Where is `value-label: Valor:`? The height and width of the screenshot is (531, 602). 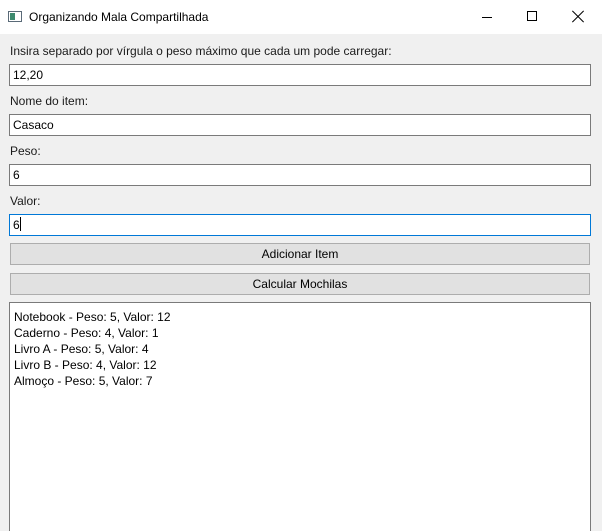 value-label: Valor: is located at coordinates (25, 201).